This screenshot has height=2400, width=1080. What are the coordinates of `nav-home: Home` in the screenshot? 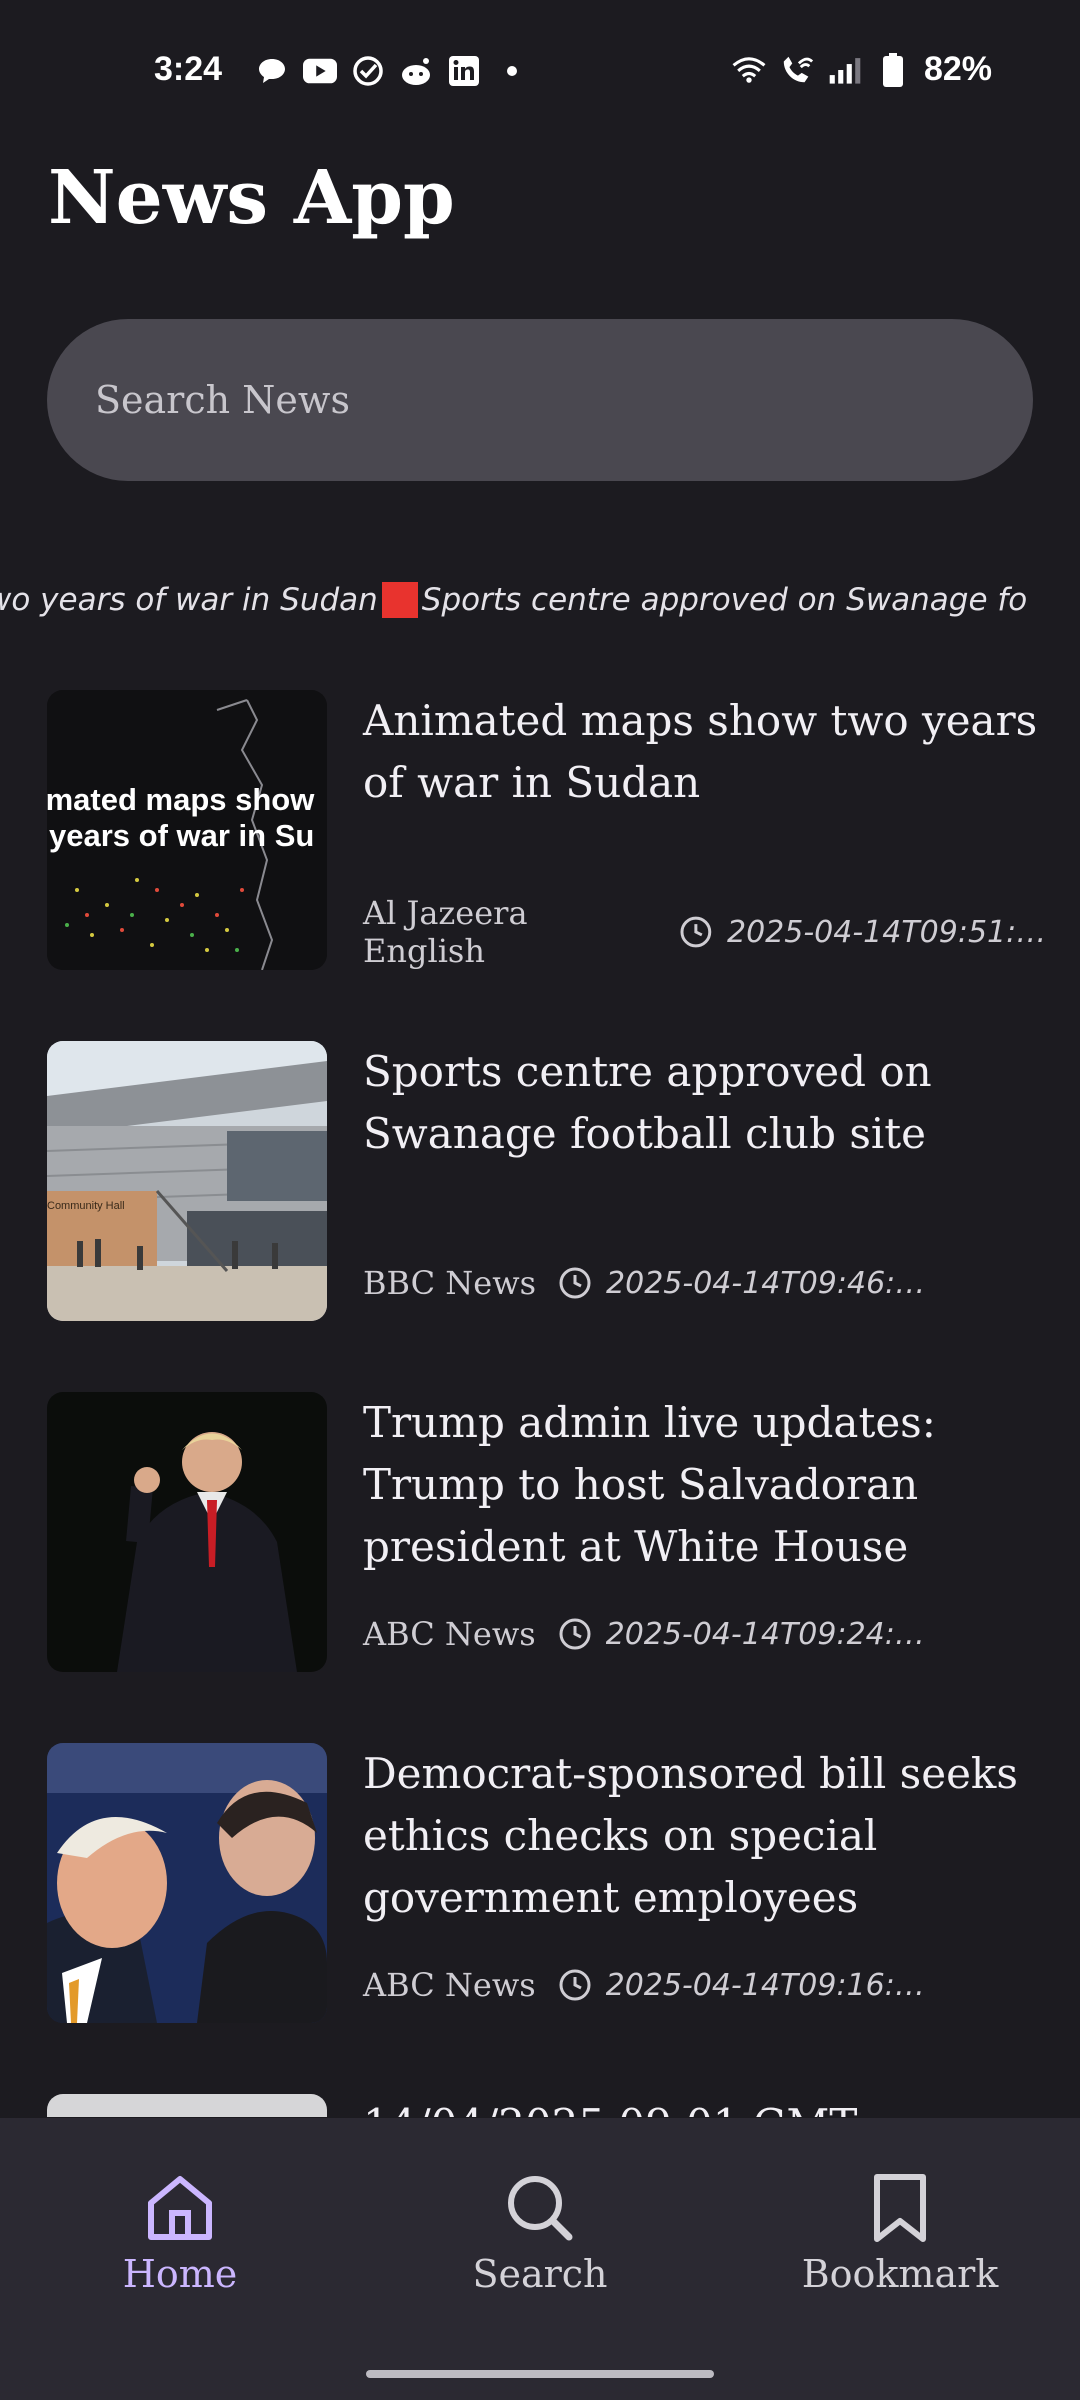 It's located at (180, 2228).